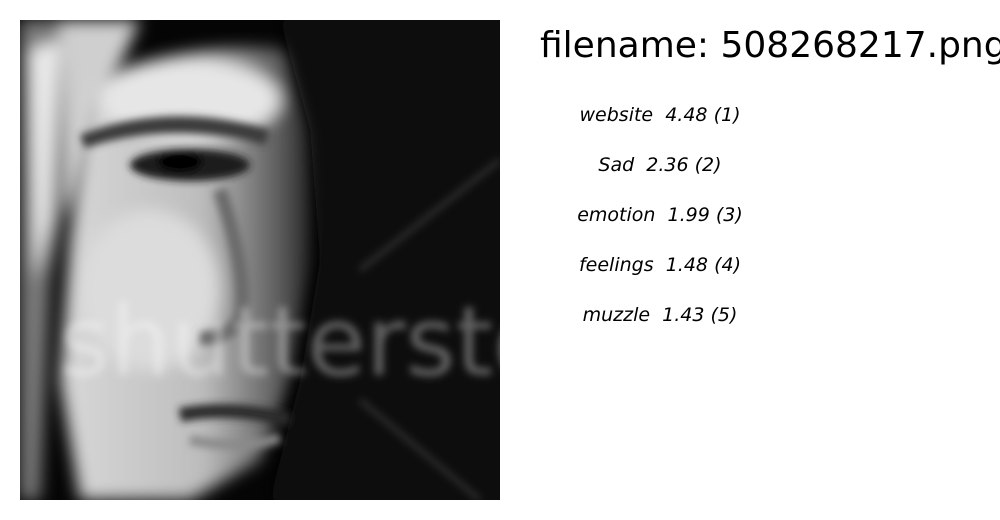 The width and height of the screenshot is (1000, 520). Describe the element at coordinates (724, 315) in the screenshot. I see `label-rank: (5)` at that location.